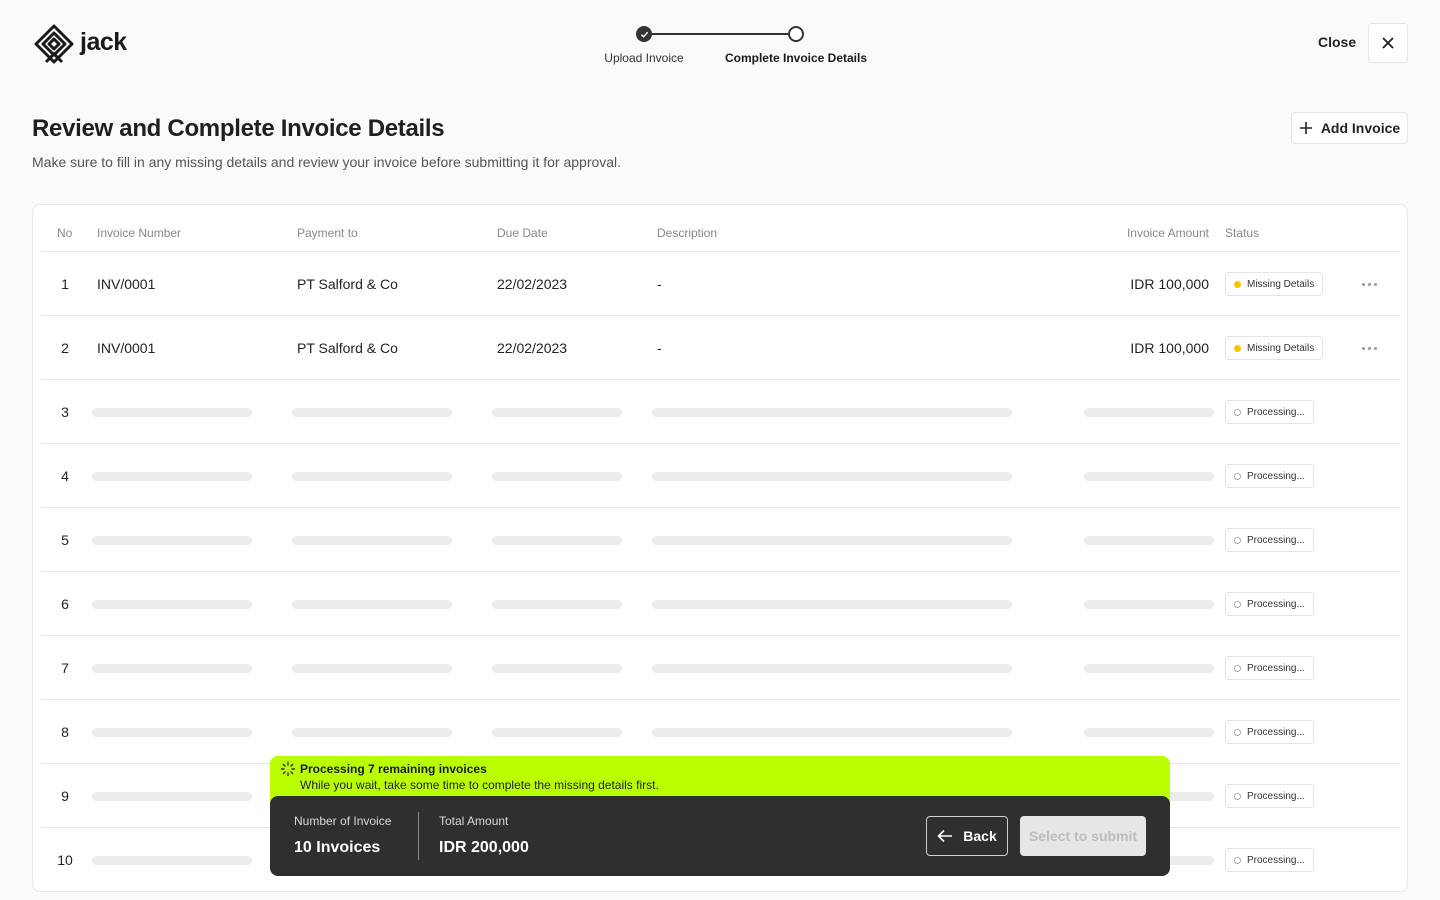 The height and width of the screenshot is (900, 1440). What do you see at coordinates (65, 732) in the screenshot?
I see `row-number: 8` at bounding box center [65, 732].